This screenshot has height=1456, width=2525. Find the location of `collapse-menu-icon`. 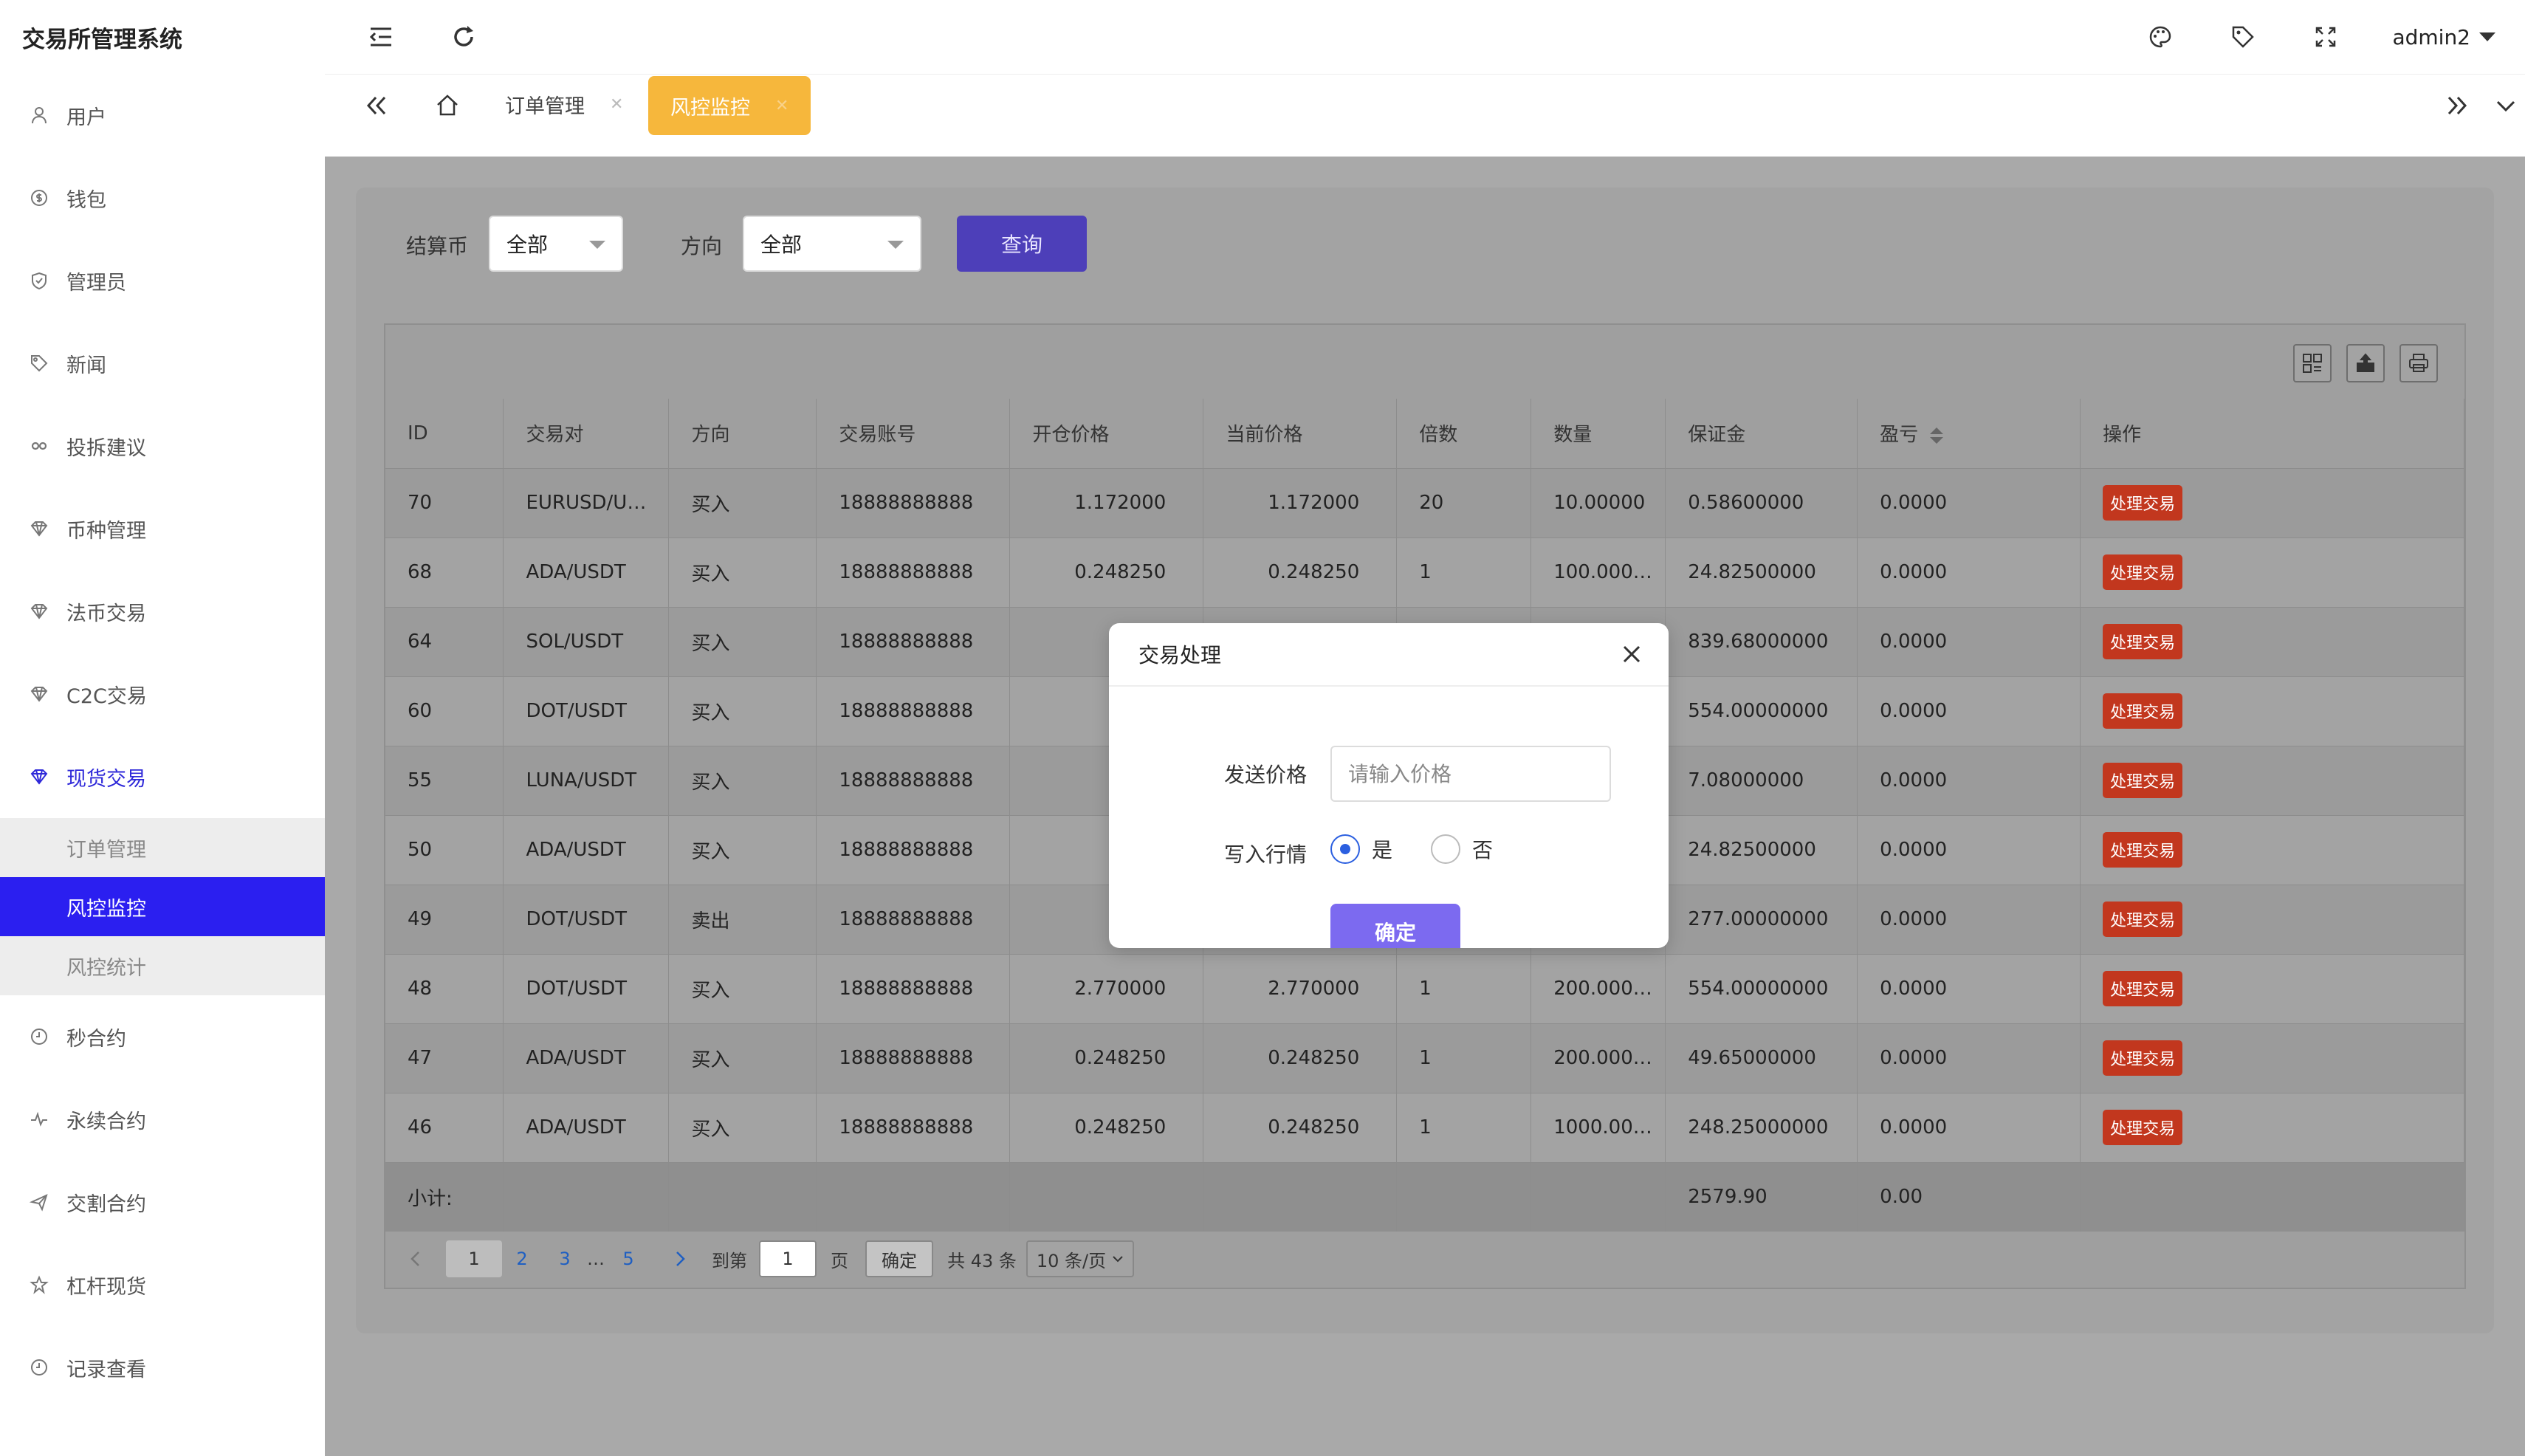

collapse-menu-icon is located at coordinates (381, 37).